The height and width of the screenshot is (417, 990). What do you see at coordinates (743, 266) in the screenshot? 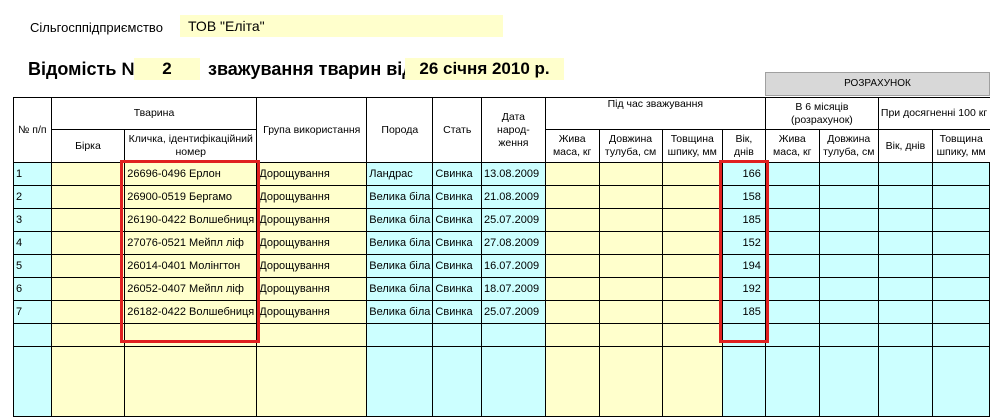
I see `age-cell: 194` at bounding box center [743, 266].